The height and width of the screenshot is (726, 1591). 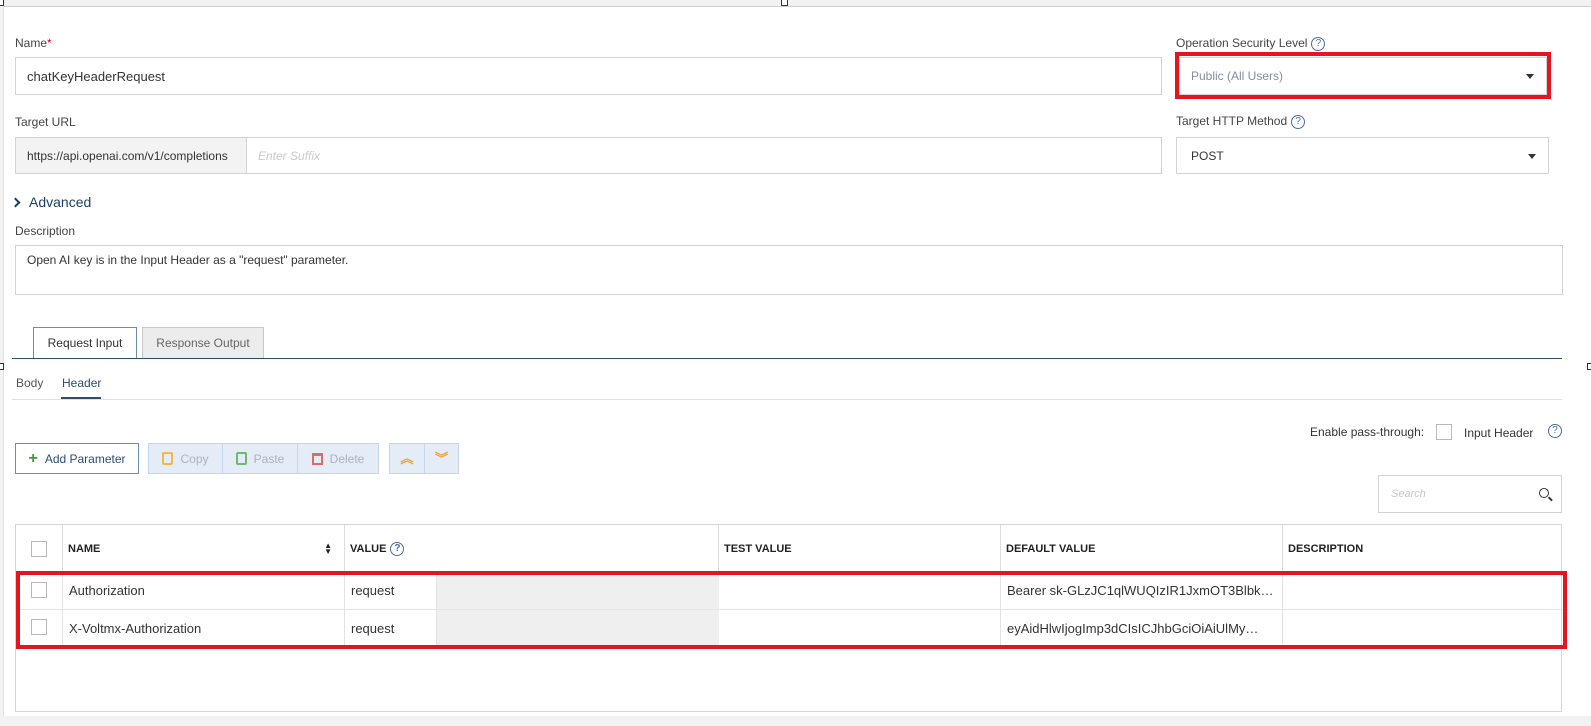 I want to click on delete-button: Delete, so click(x=338, y=458).